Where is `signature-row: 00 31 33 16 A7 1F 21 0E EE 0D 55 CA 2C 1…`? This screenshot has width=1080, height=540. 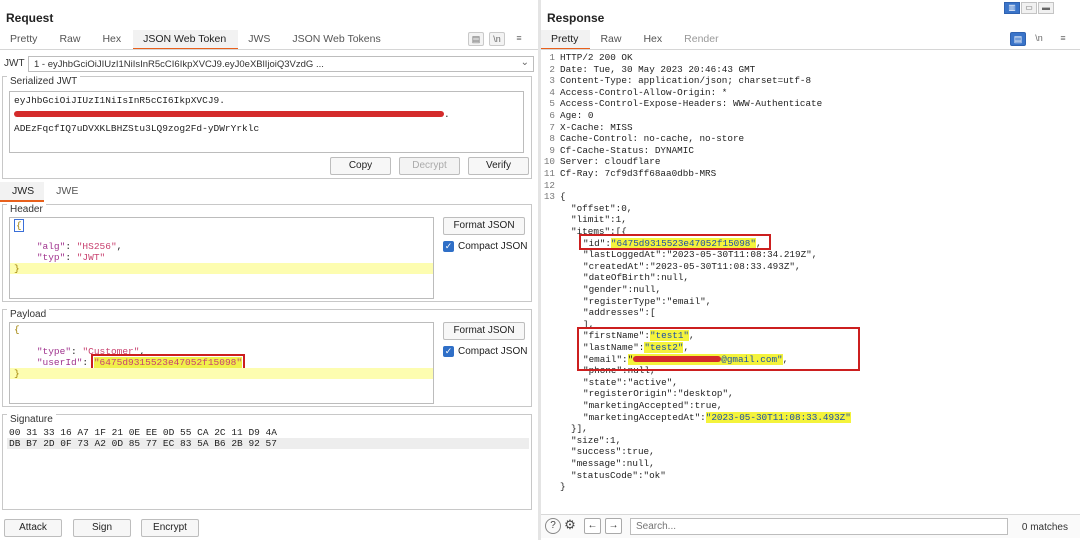
signature-row: 00 31 33 16 A7 1F 21 0E EE 0D 55 CA 2C 1… is located at coordinates (143, 432).